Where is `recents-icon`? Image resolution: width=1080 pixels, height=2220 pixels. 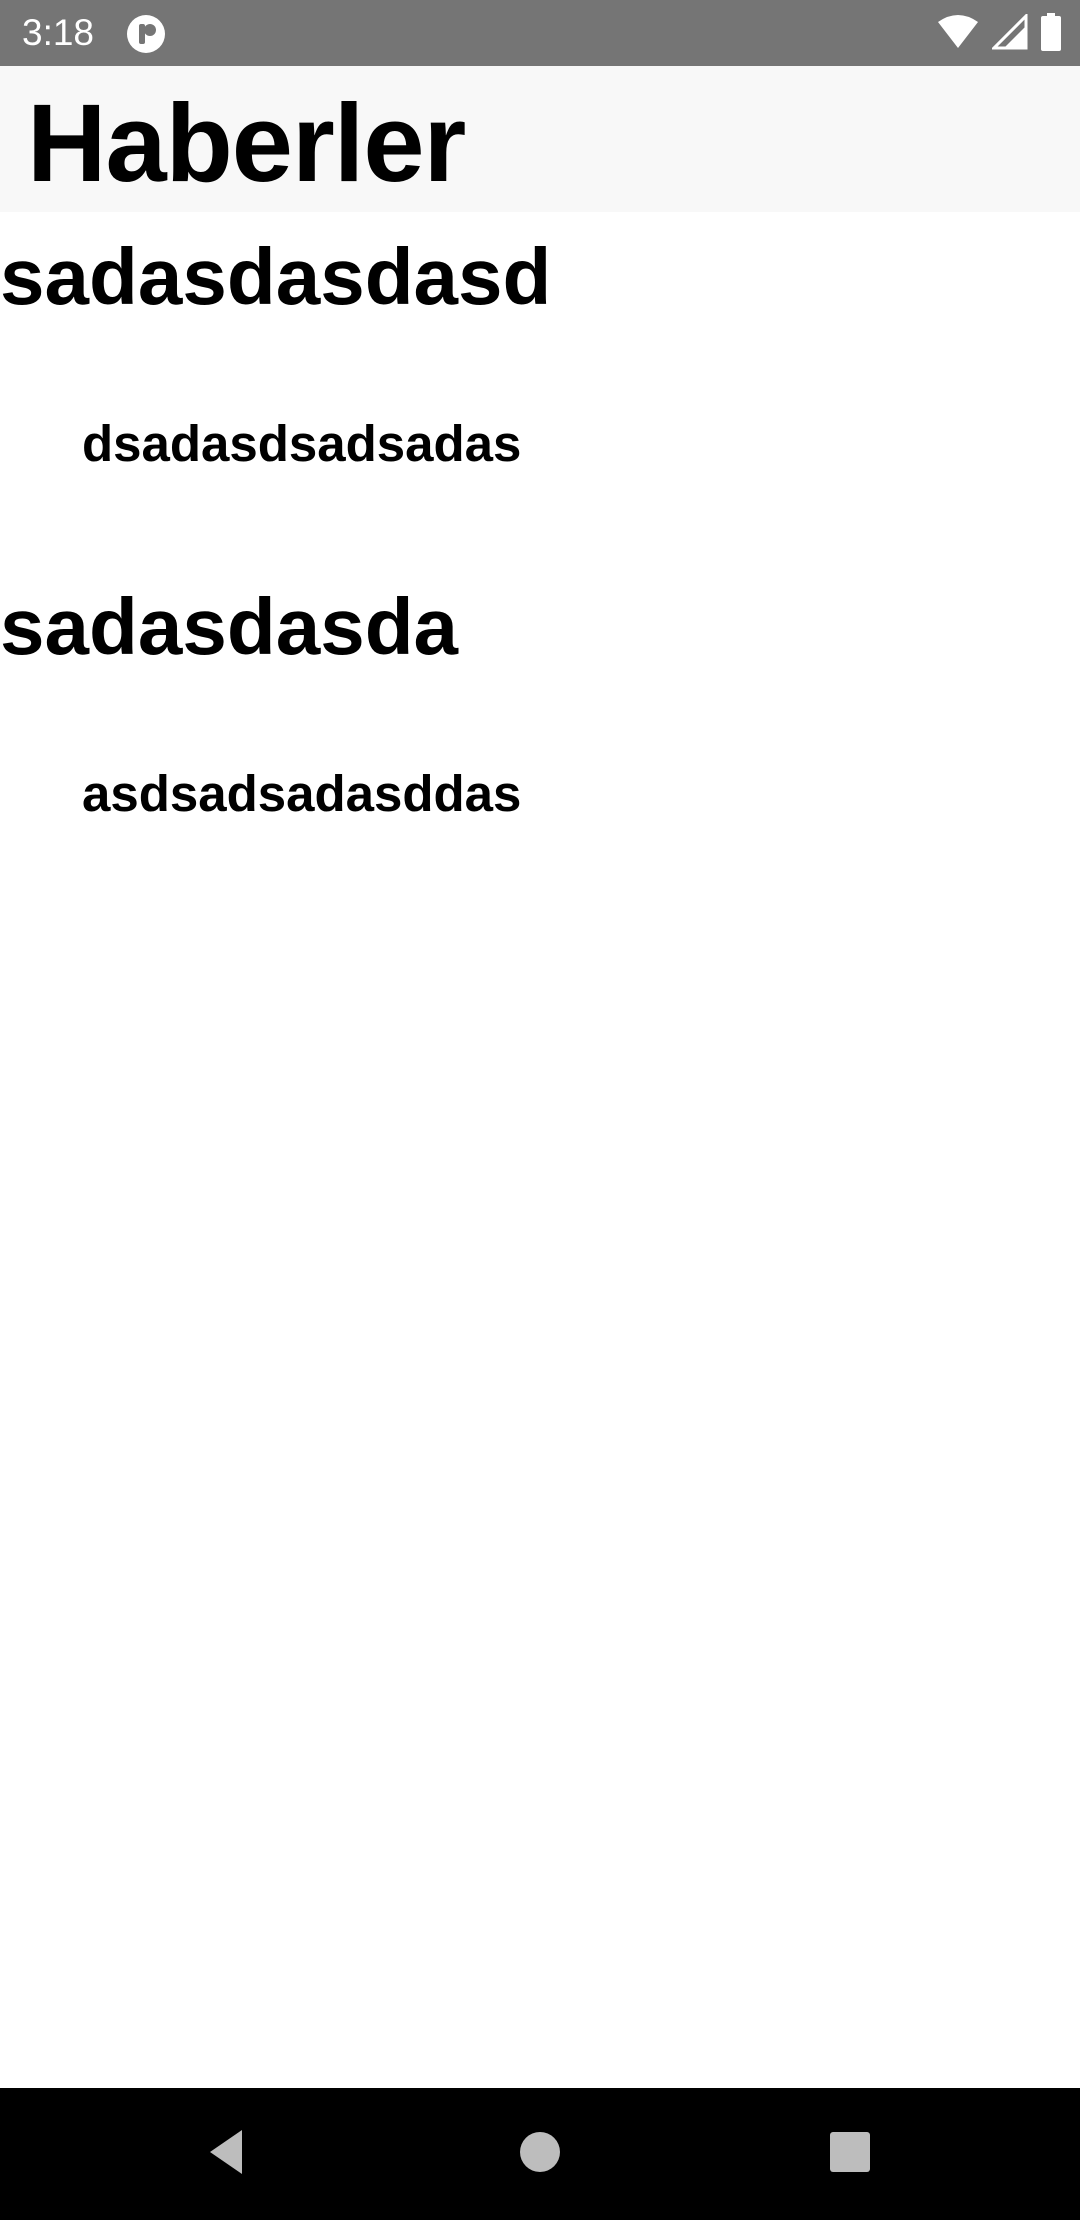 recents-icon is located at coordinates (850, 2154).